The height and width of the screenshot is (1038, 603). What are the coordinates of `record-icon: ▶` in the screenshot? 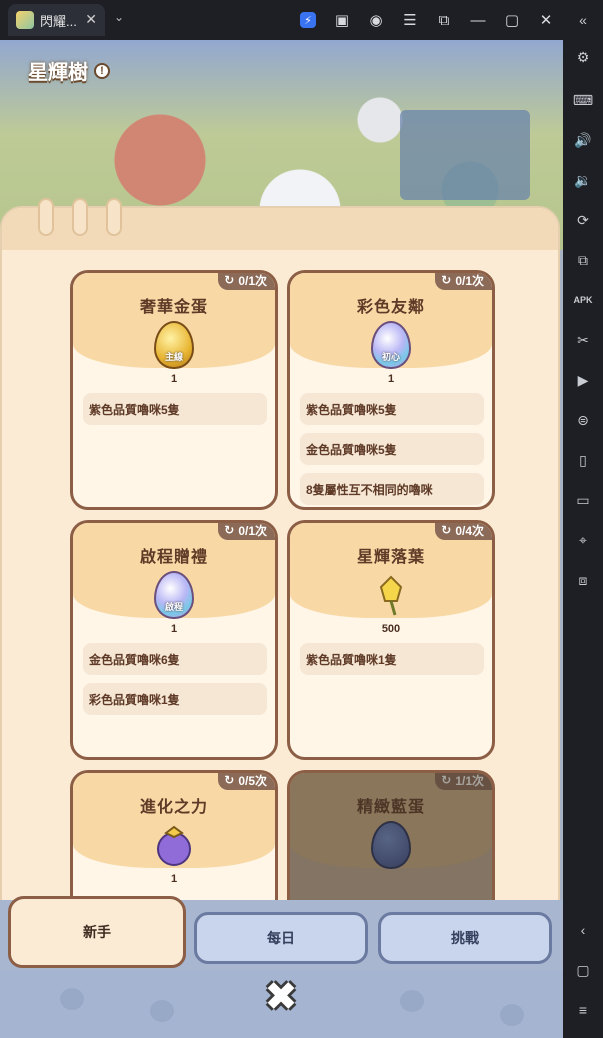 It's located at (583, 380).